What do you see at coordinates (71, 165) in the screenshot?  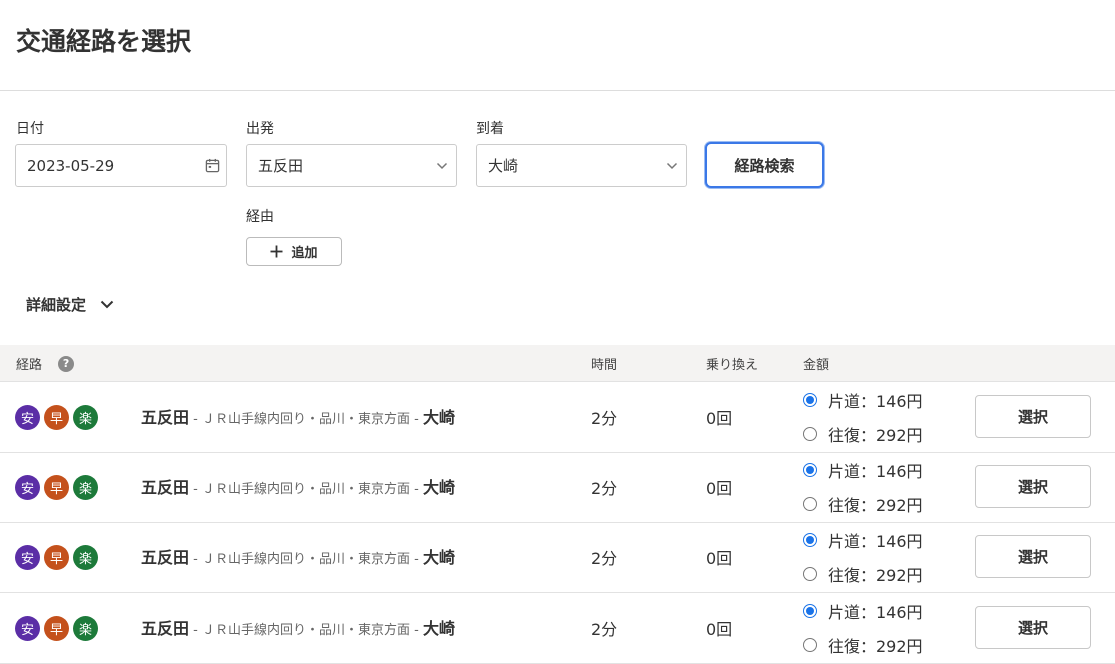 I see `date-value: 2023-05-29` at bounding box center [71, 165].